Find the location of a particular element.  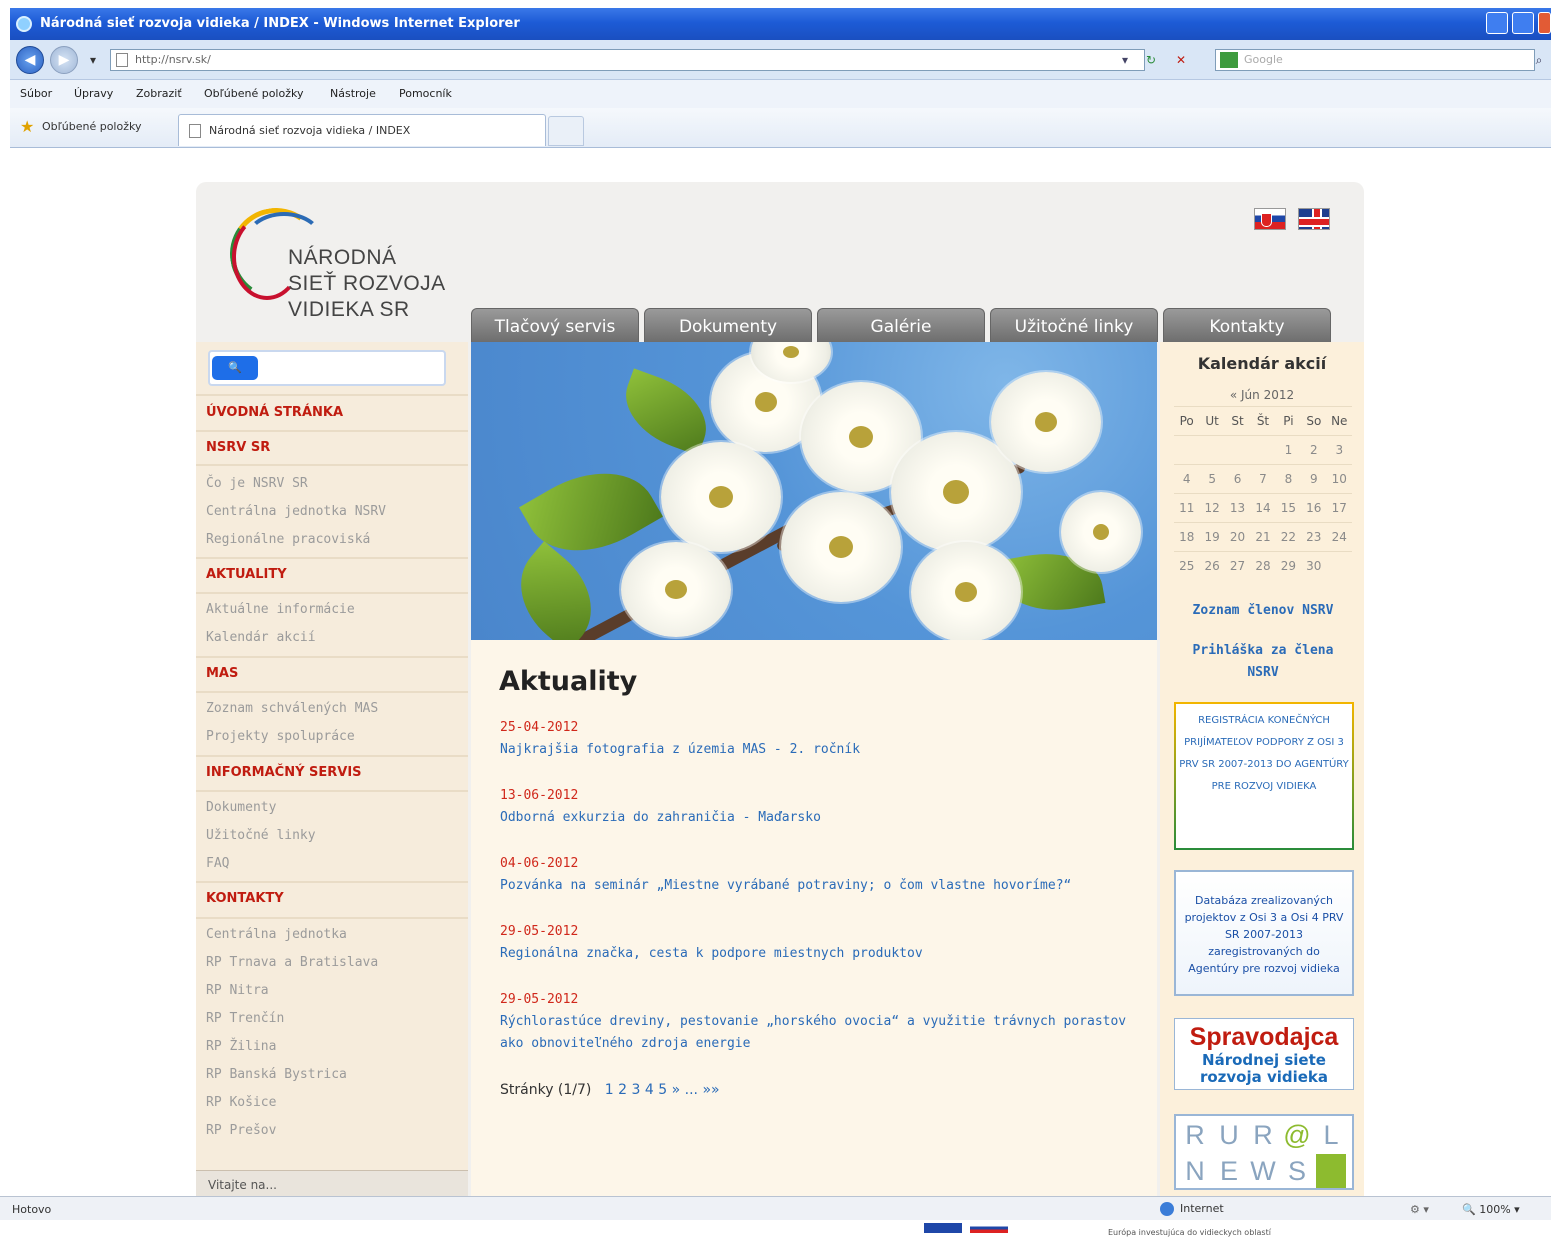

menu-favorites: Obľúbené položky is located at coordinates (253, 93).